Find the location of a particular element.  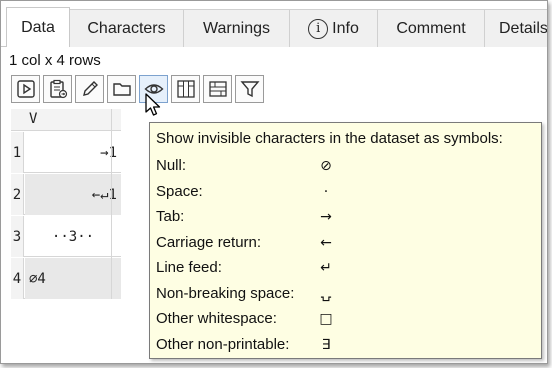

row-number: 4 is located at coordinates (17, 278).